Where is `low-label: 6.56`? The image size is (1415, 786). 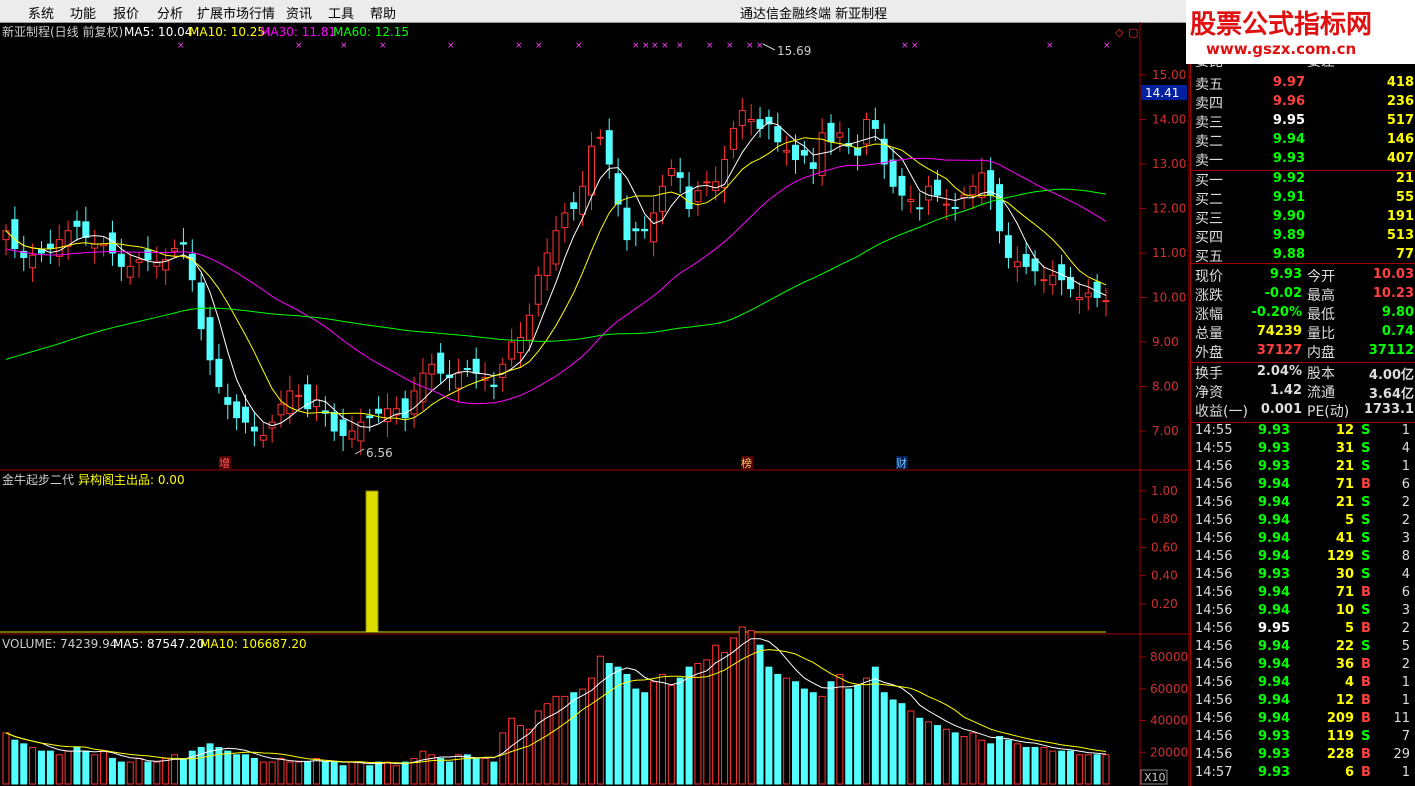 low-label: 6.56 is located at coordinates (379, 453).